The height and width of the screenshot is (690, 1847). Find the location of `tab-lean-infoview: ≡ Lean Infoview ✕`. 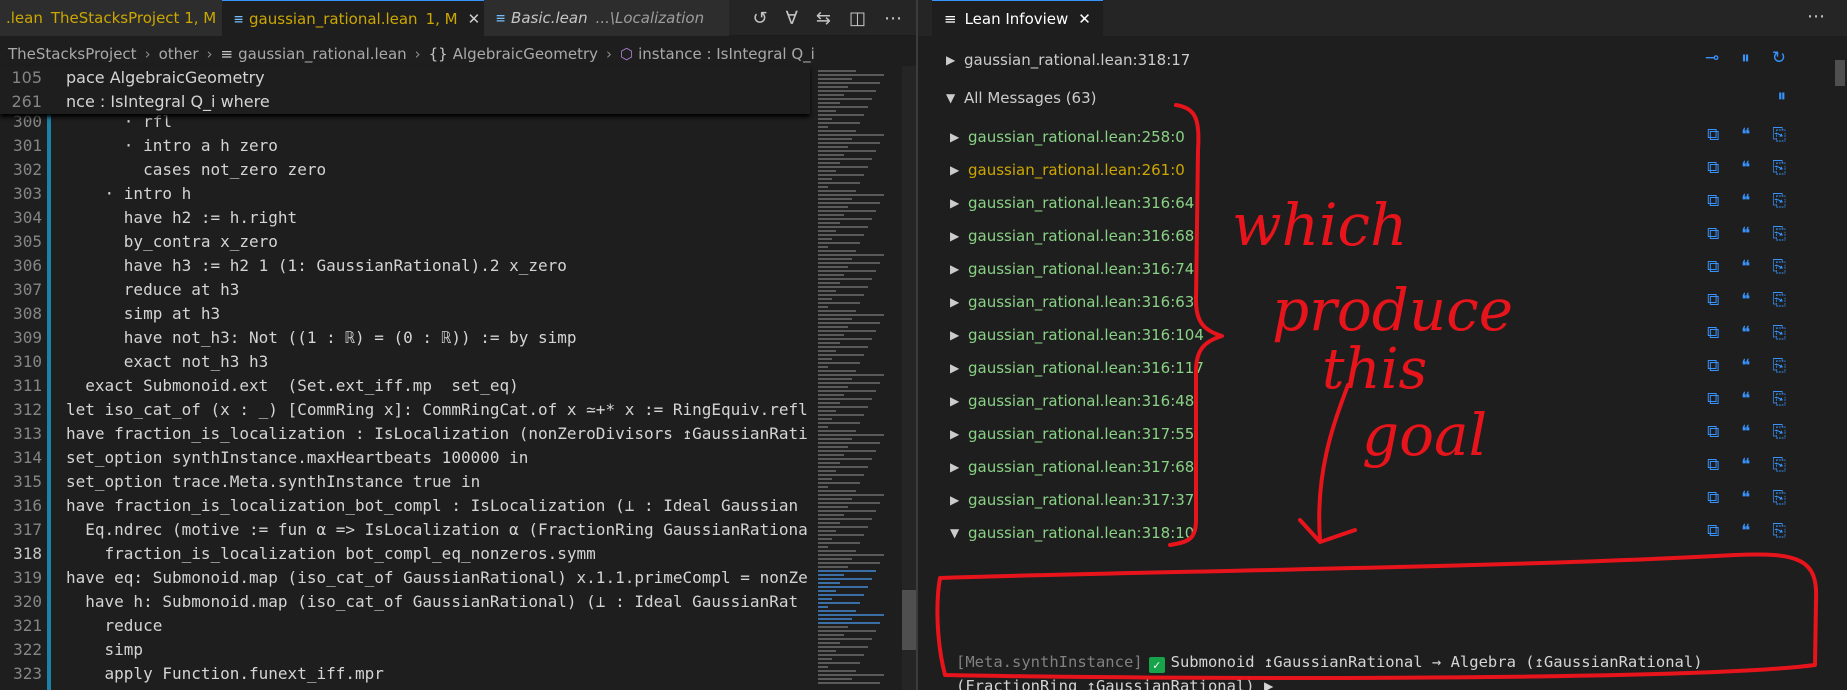

tab-lean-infoview: ≡ Lean Infoview ✕ is located at coordinates (1017, 18).